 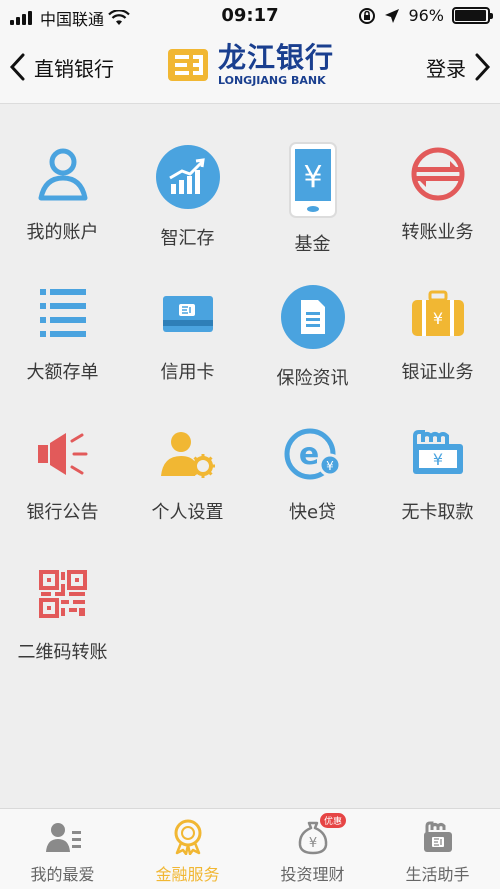 I want to click on promo-badge: 优惠, so click(x=333, y=820).